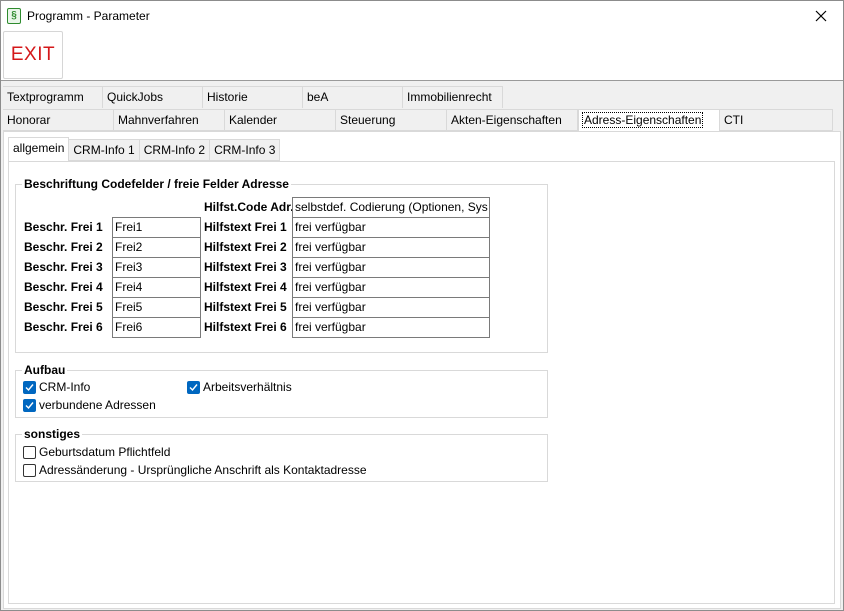 This screenshot has width=844, height=611. I want to click on window-title: Programm - Parameter, so click(88, 16).